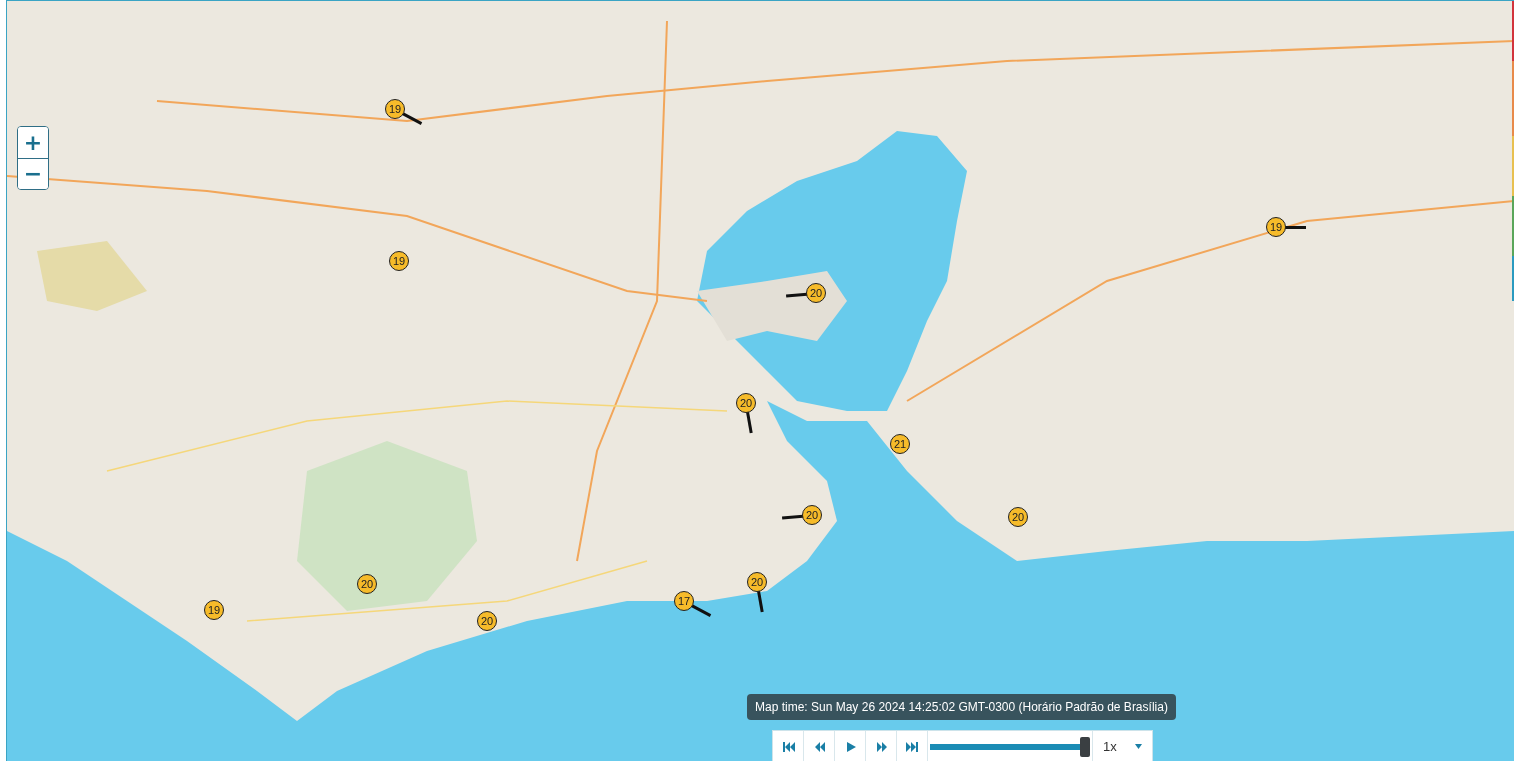 The width and height of the screenshot is (1515, 762). I want to click on caret-icon, so click(1138, 746).